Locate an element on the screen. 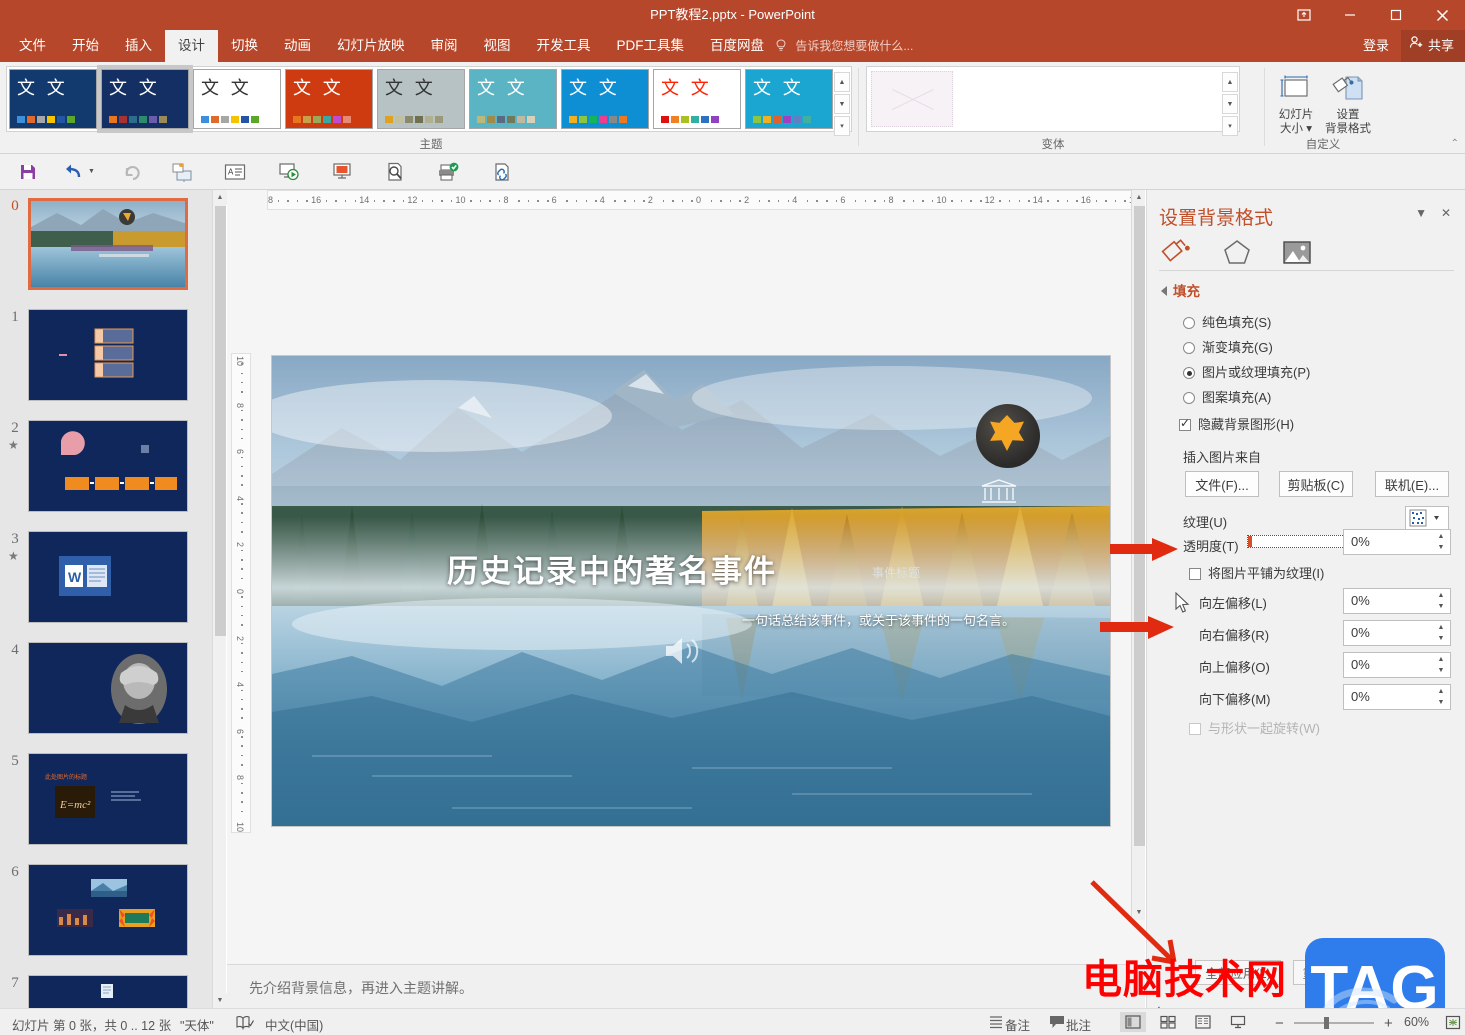 The height and width of the screenshot is (1035, 1465). comments-icon is located at coordinates (1057, 1022).